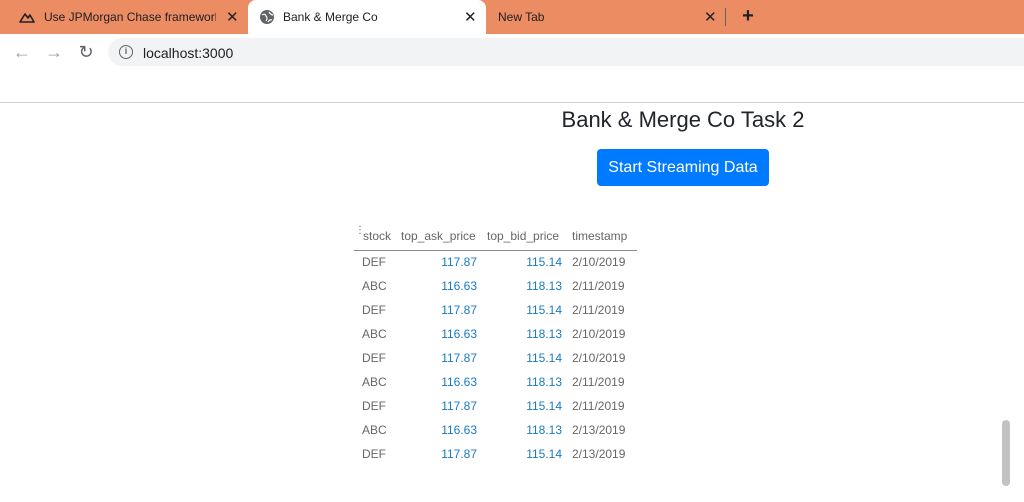  What do you see at coordinates (512, 102) in the screenshot?
I see `divider` at bounding box center [512, 102].